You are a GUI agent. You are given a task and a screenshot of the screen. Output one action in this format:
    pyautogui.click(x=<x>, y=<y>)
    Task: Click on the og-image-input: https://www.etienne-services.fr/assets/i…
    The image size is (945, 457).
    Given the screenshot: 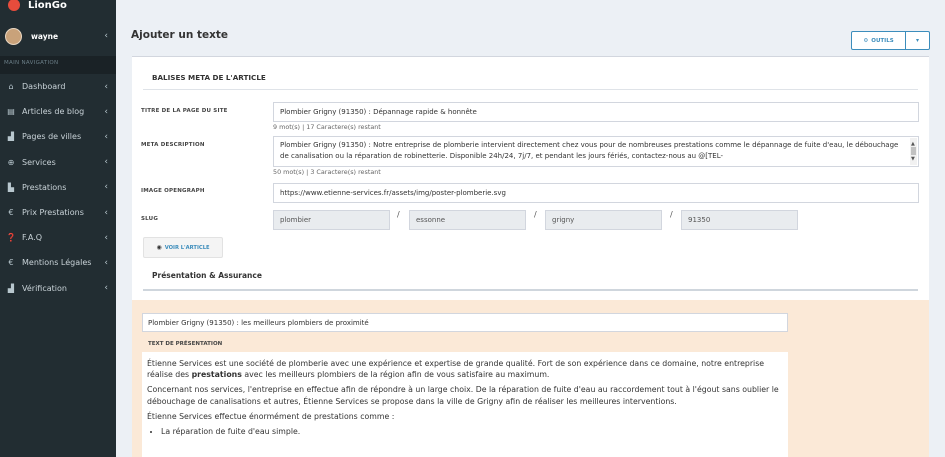 What is the action you would take?
    pyautogui.click(x=596, y=193)
    